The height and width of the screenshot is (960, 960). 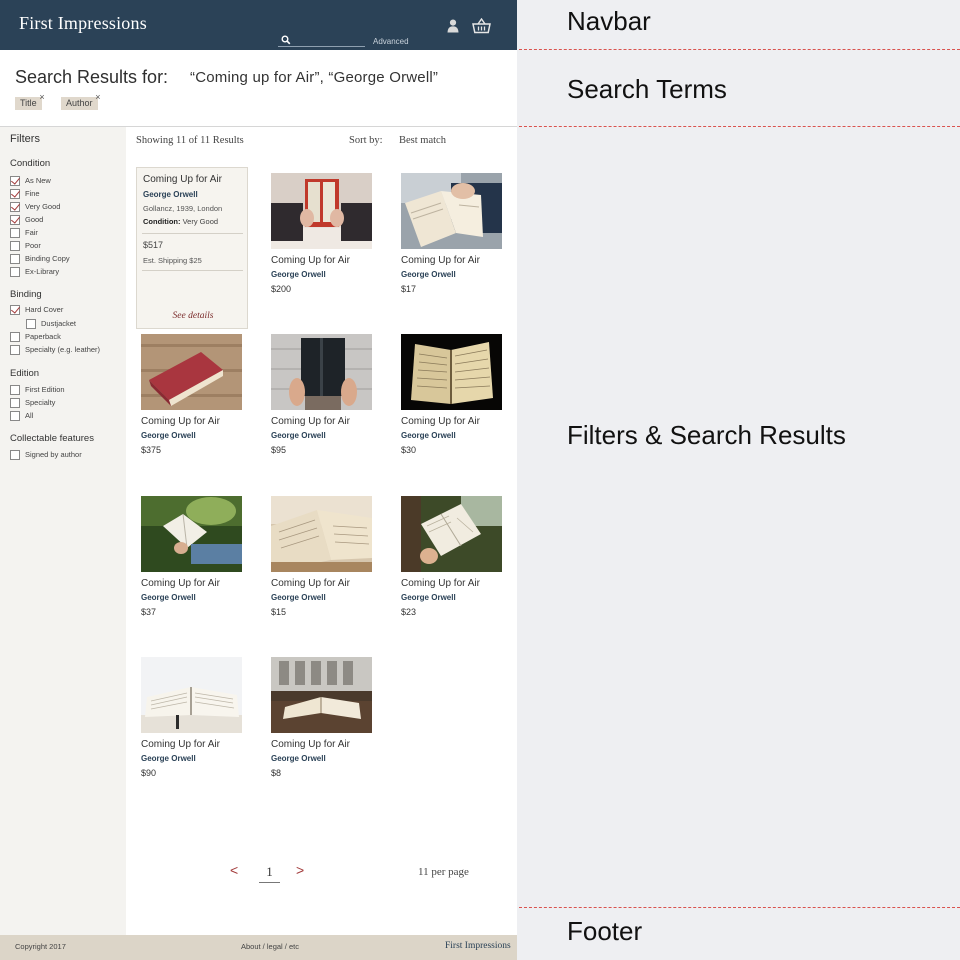 I want to click on filter-poor: Poor, so click(x=25, y=245).